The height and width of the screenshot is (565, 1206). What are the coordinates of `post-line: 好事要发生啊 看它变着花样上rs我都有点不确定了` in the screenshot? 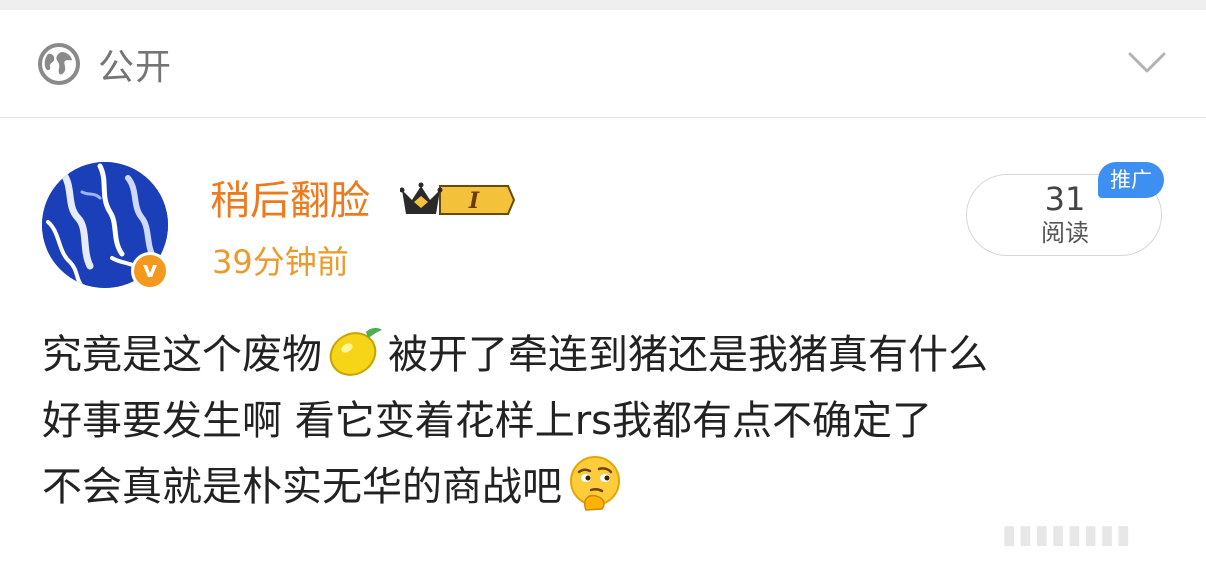 It's located at (612, 421).